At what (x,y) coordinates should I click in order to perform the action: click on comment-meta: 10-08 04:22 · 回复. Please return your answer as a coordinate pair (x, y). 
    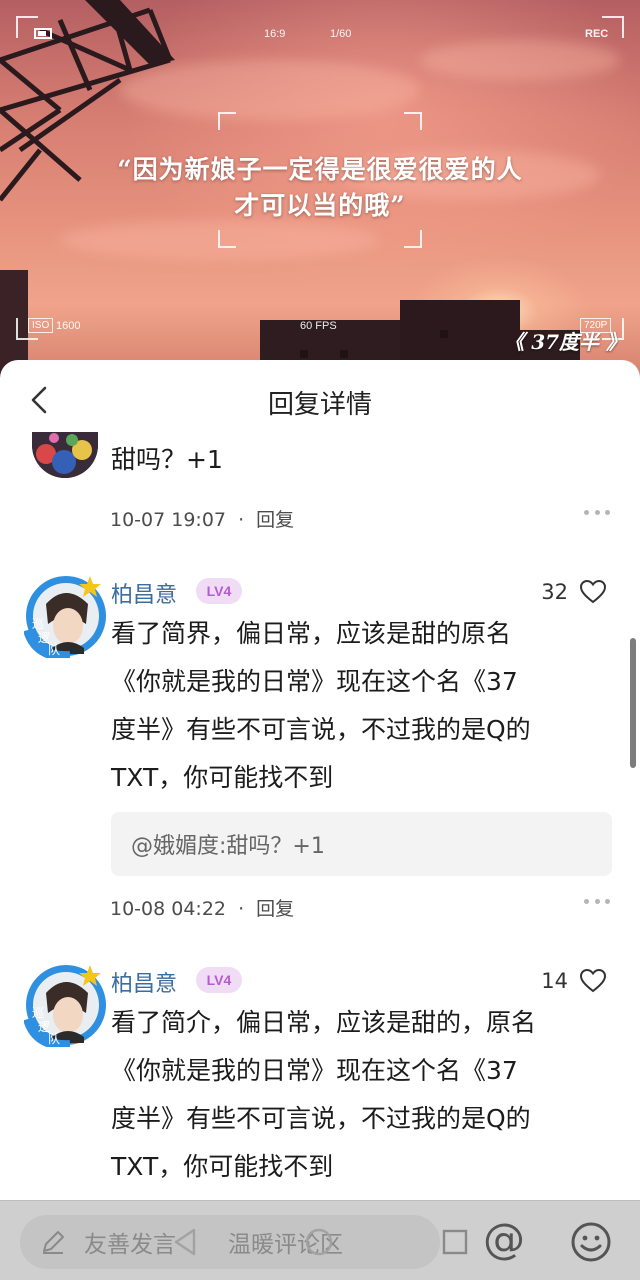
    Looking at the image, I should click on (202, 907).